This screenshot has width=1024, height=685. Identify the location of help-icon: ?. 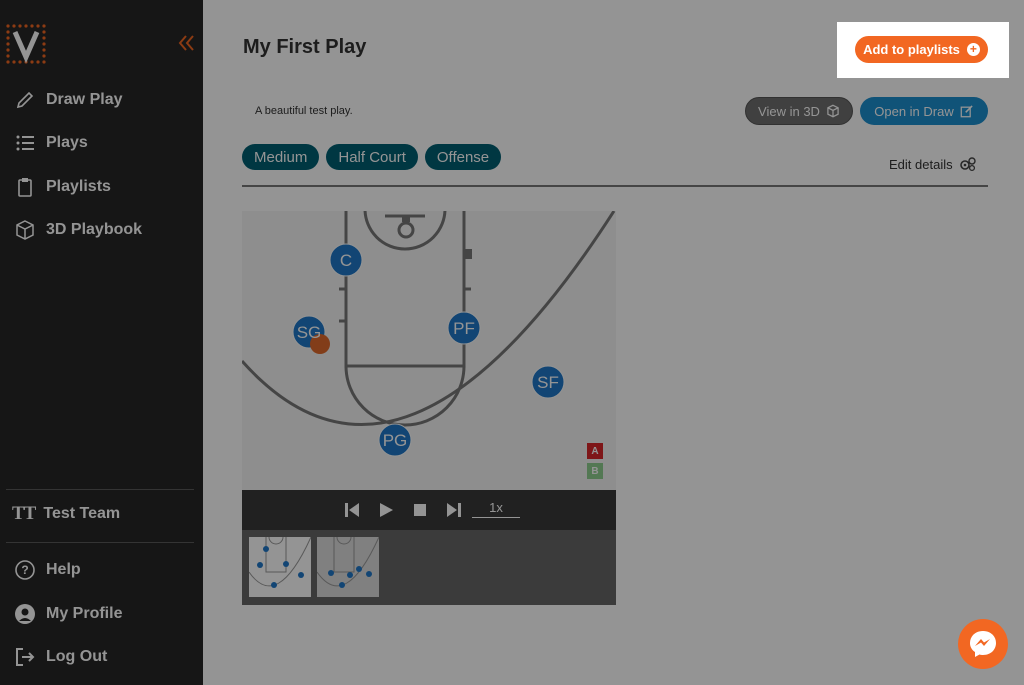
(25, 570).